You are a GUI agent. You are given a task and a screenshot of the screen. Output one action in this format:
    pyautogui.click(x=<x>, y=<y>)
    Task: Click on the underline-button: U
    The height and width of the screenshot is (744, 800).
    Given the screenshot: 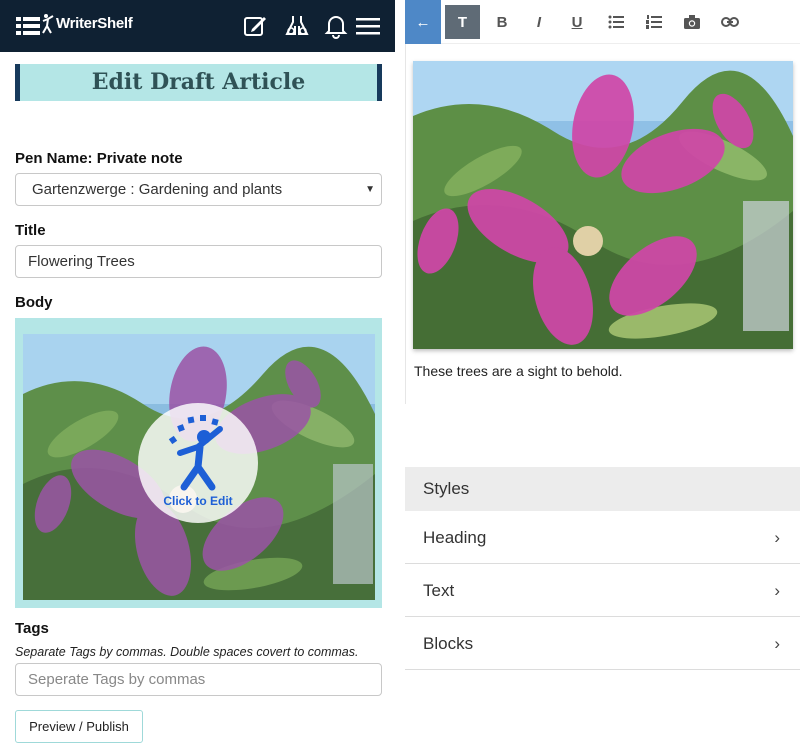 What is the action you would take?
    pyautogui.click(x=577, y=22)
    